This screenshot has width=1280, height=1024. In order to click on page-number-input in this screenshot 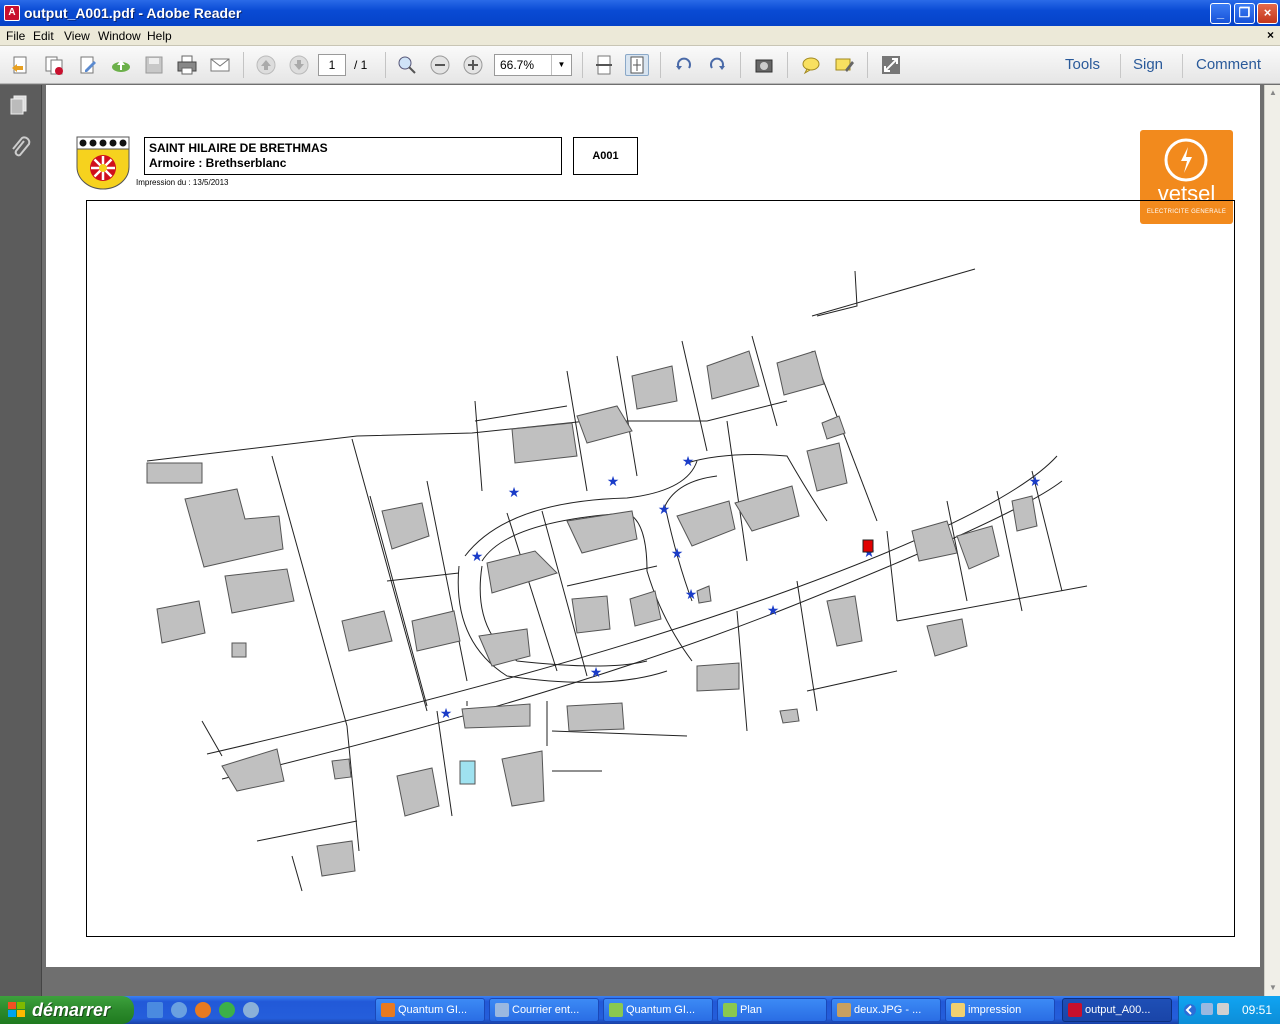, I will do `click(332, 65)`.